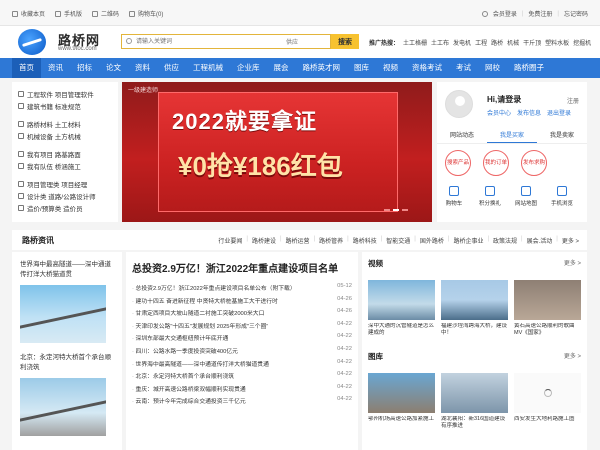 The height and width of the screenshot is (450, 600). Describe the element at coordinates (26, 68) in the screenshot. I see `nav-home: 首页` at that location.